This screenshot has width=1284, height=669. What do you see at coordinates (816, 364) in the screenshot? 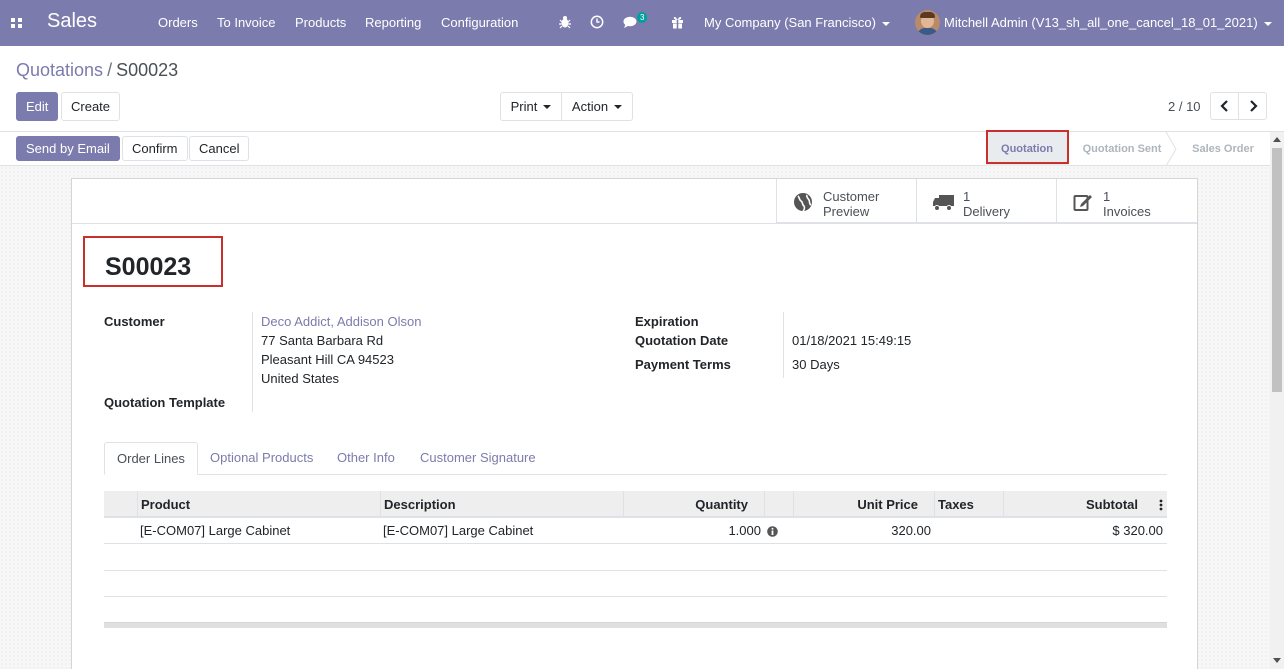
I see `payment-terms-value: 30 Days` at bounding box center [816, 364].